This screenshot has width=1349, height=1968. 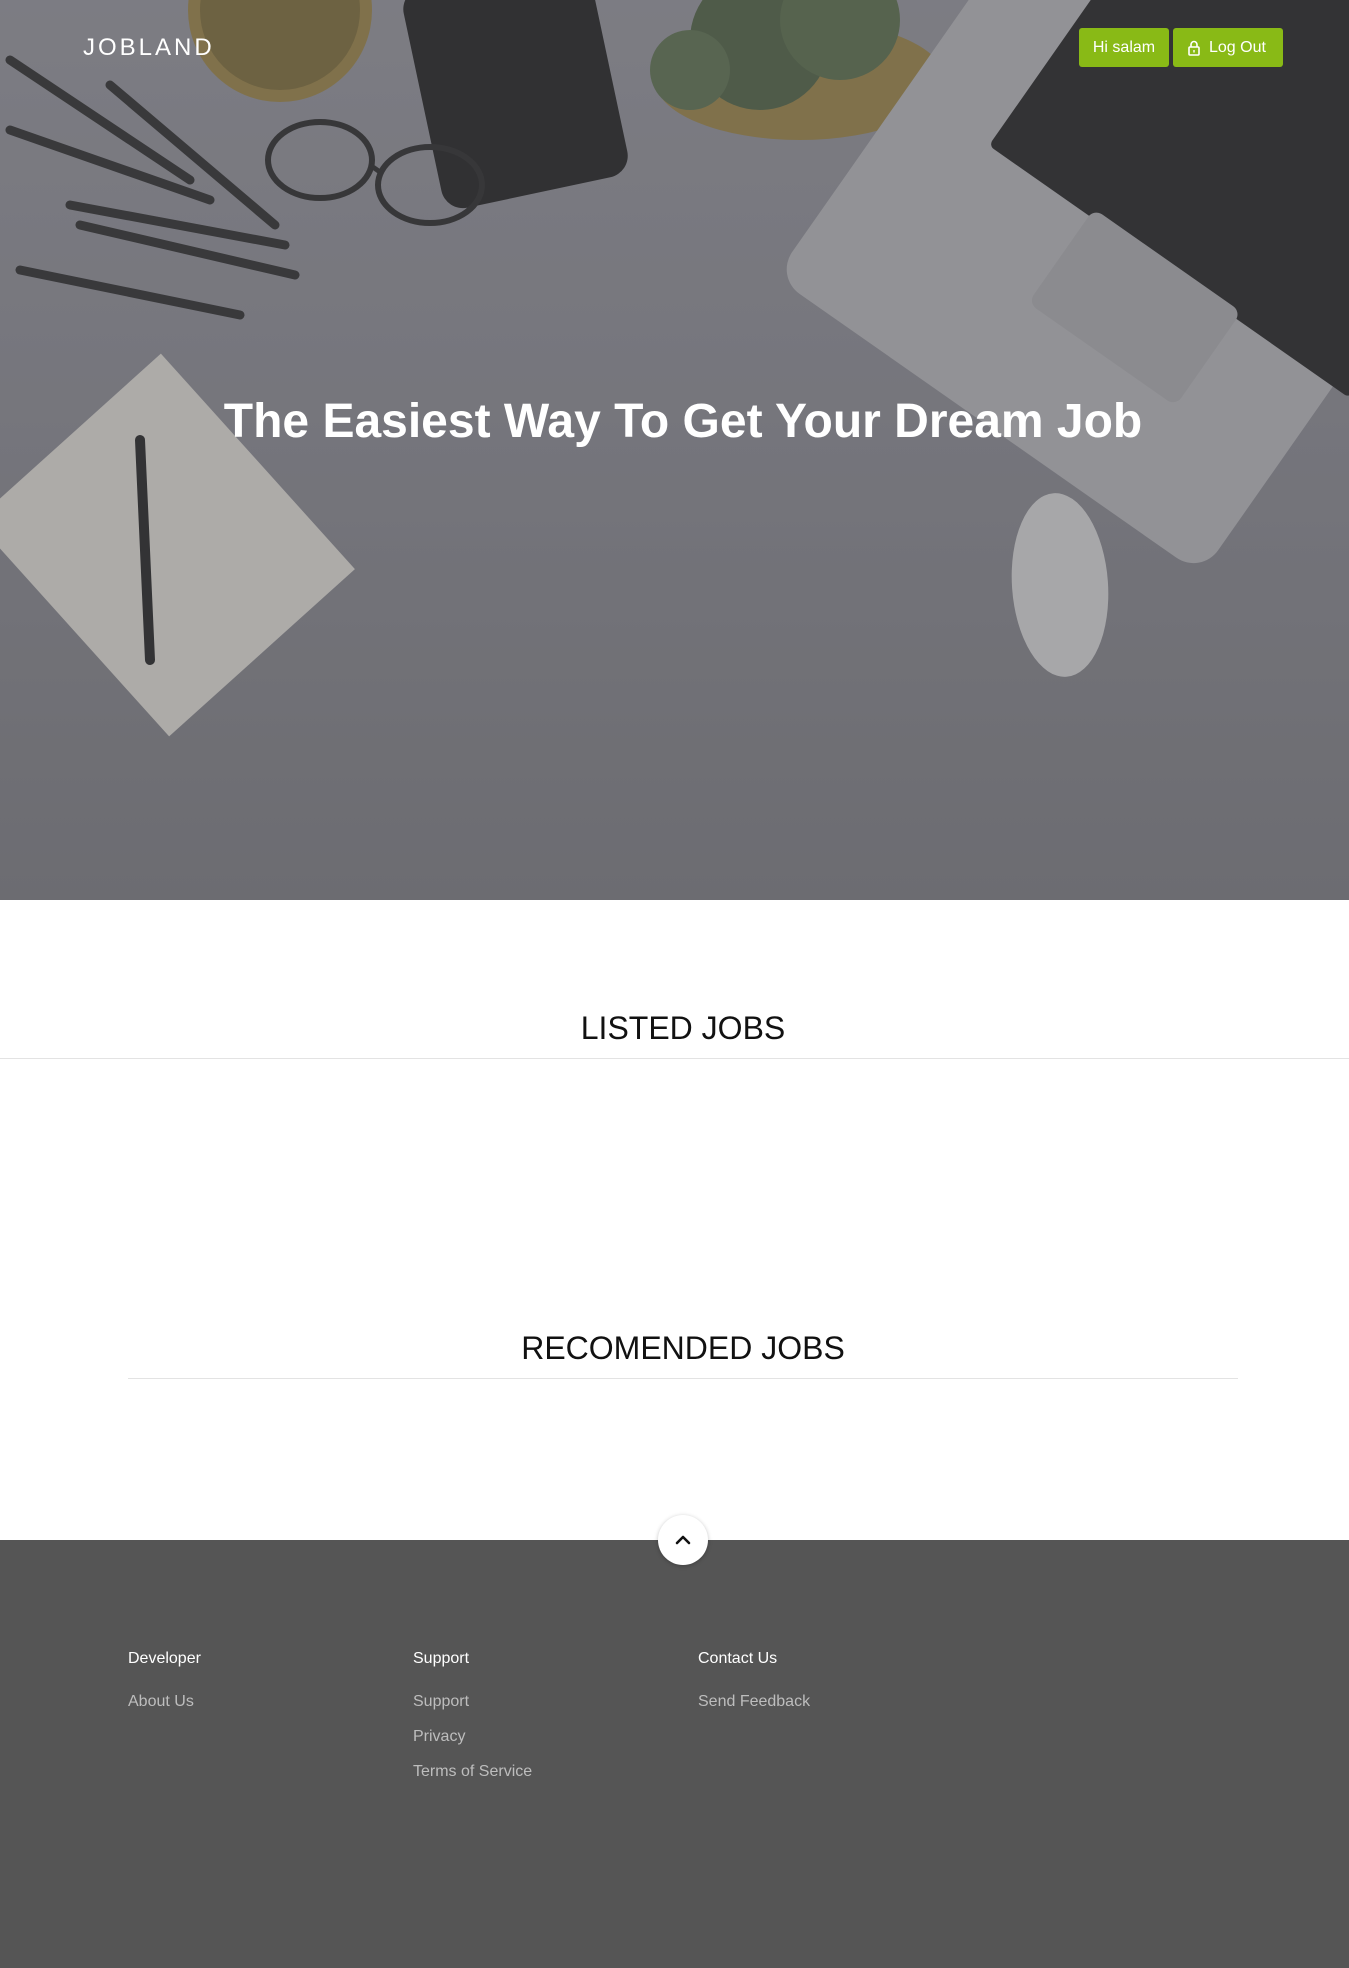 I want to click on scroll-to-top-button, so click(x=683, y=1540).